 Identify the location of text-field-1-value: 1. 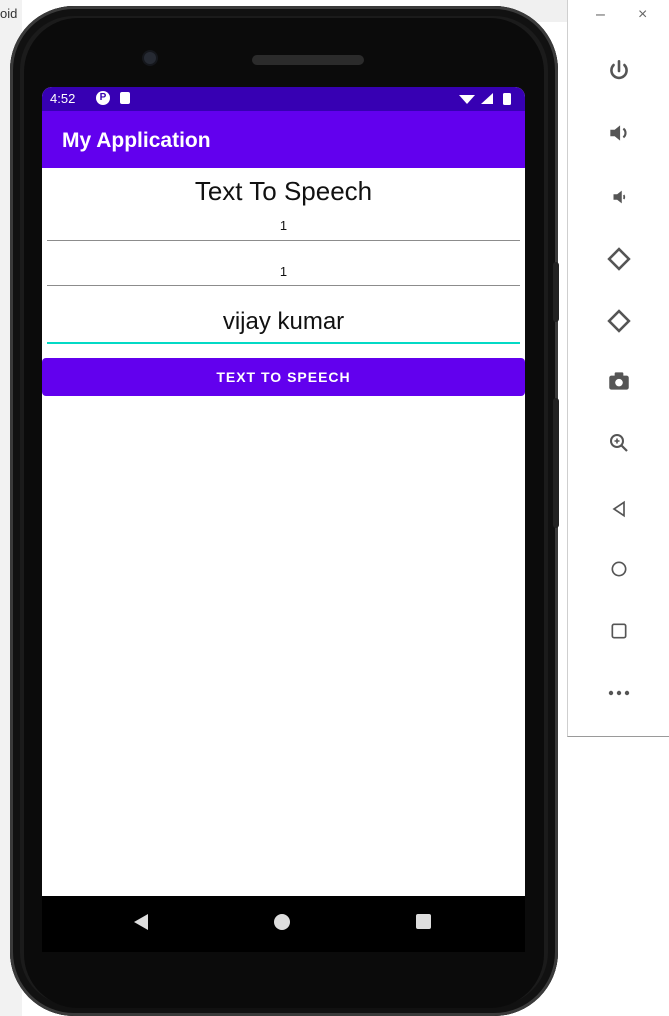
(283, 225).